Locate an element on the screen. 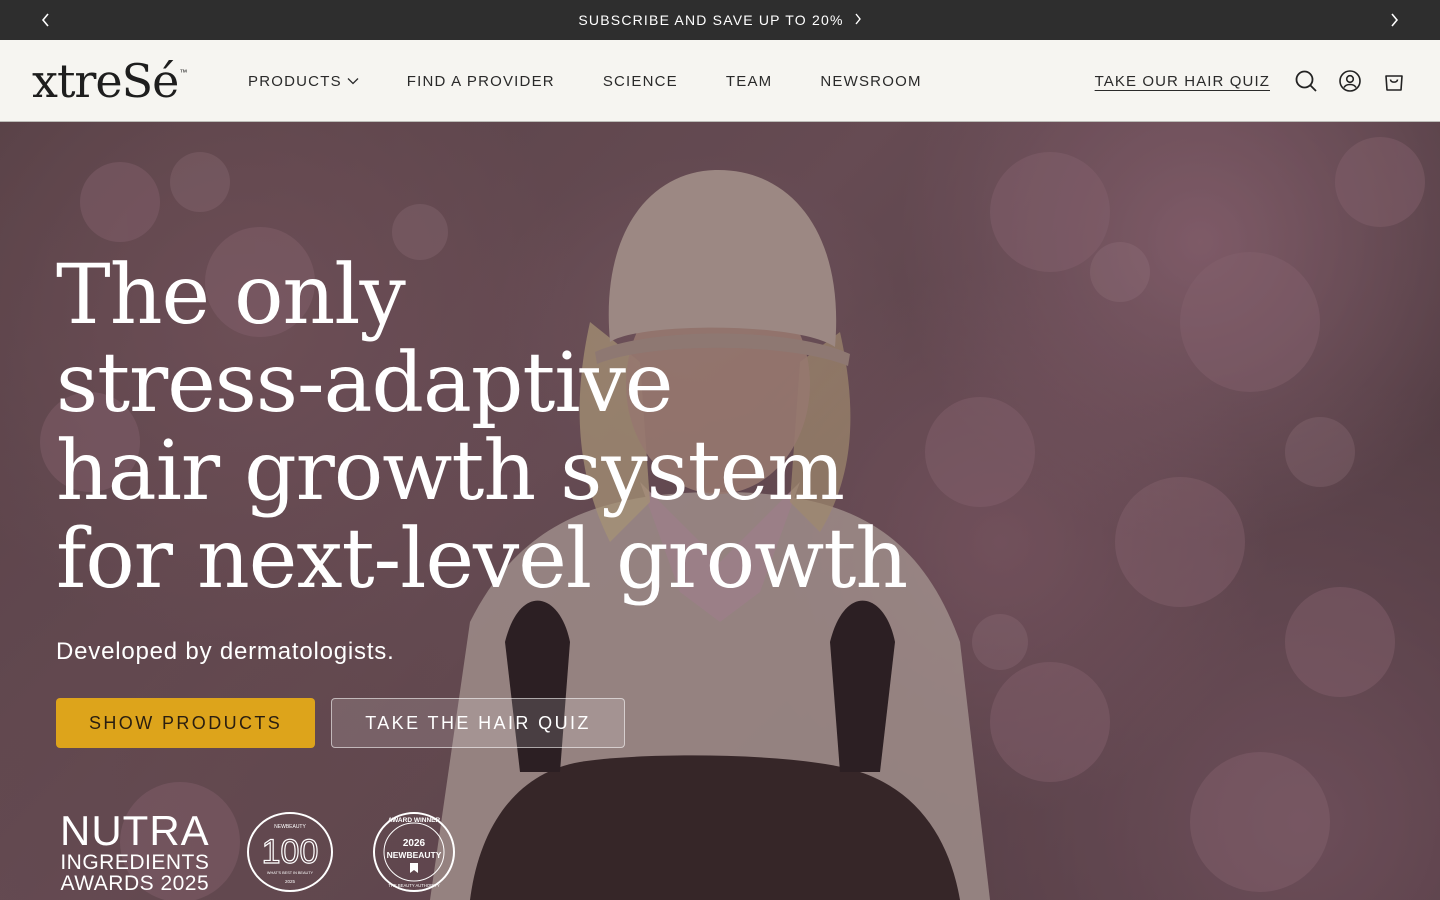 The height and width of the screenshot is (900, 1440). search-icon is located at coordinates (1306, 81).